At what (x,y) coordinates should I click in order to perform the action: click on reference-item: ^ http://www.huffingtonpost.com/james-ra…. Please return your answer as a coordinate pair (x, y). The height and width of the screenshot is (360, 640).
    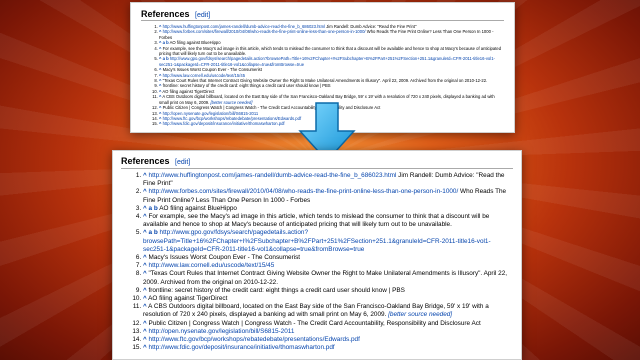
    Looking at the image, I should click on (328, 180).